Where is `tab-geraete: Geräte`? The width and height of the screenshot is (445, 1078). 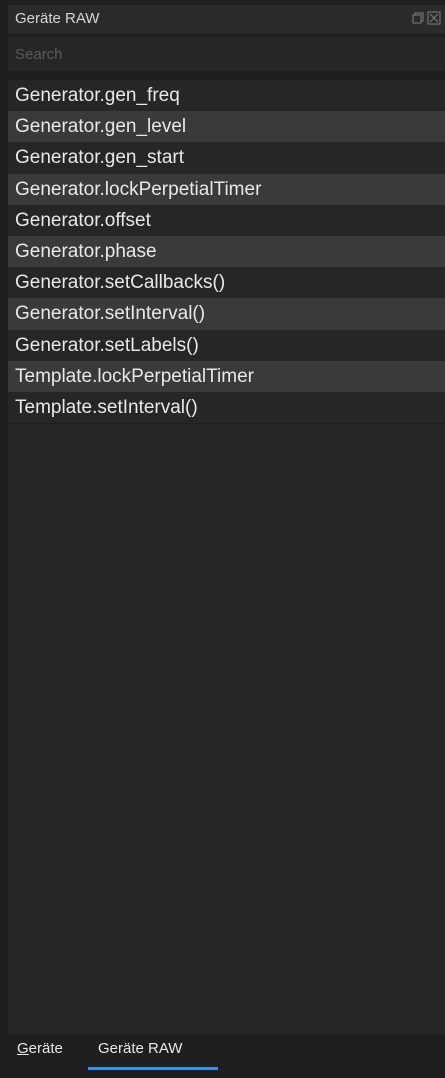
tab-geraete: Geräte is located at coordinates (40, 1048).